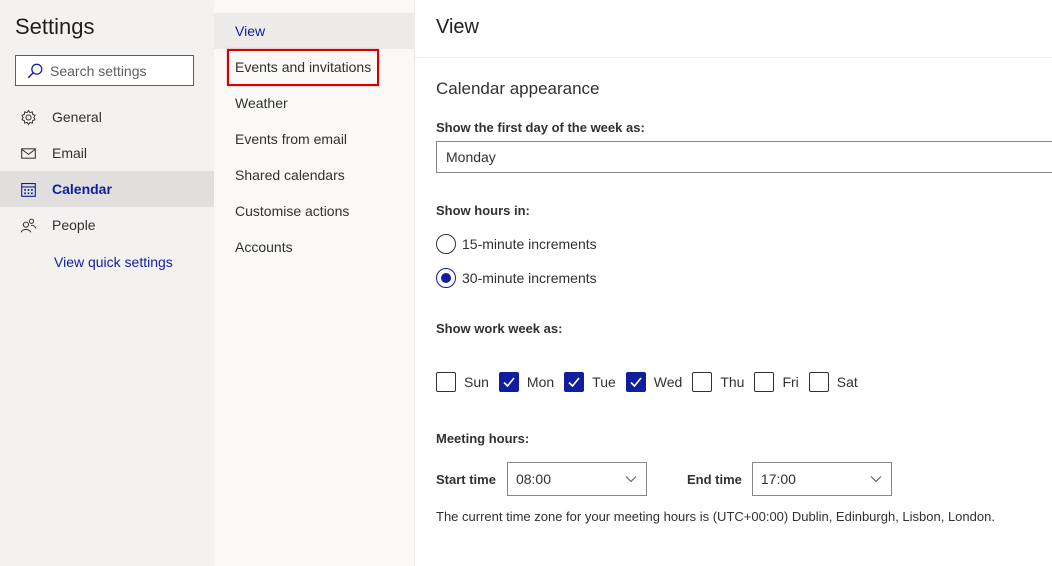  What do you see at coordinates (590, 382) in the screenshot?
I see `day-checkbox-tue: Tue` at bounding box center [590, 382].